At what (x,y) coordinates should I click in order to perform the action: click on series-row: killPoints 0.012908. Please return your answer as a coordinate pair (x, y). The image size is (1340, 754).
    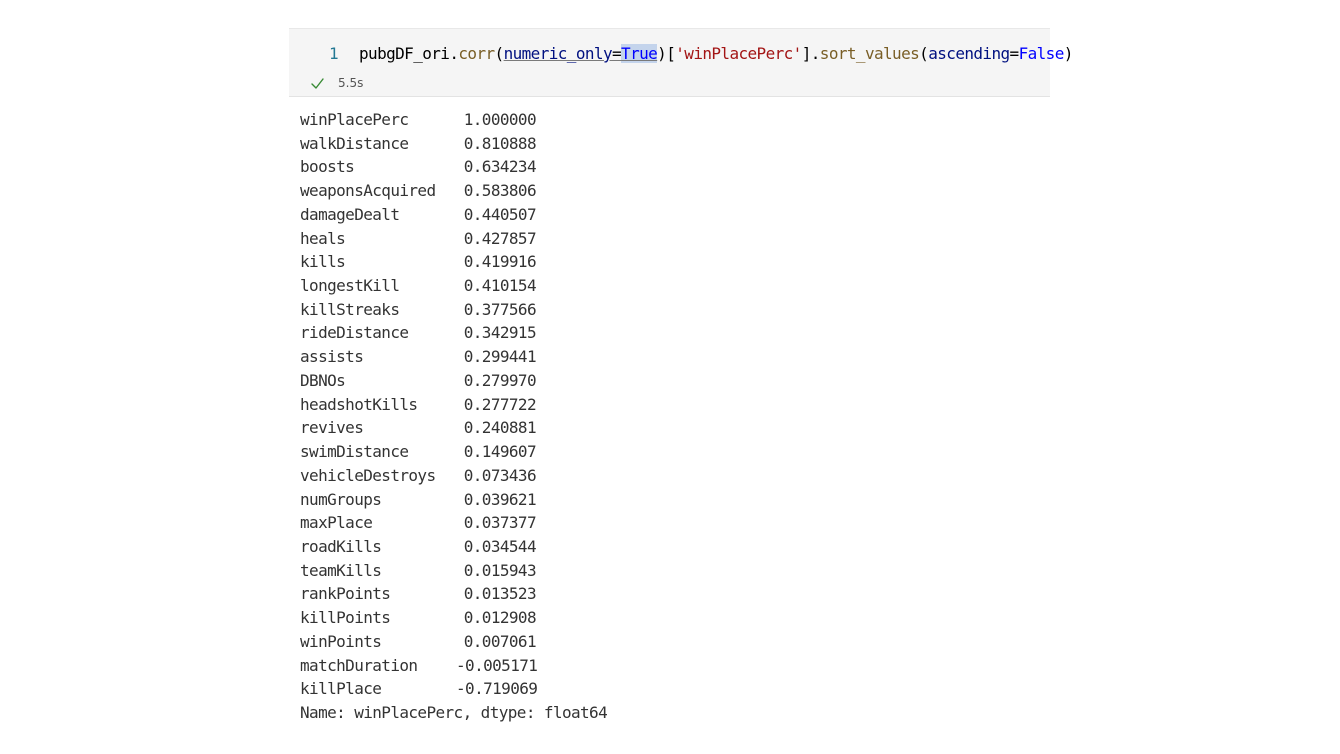
    Looking at the image, I should click on (453, 618).